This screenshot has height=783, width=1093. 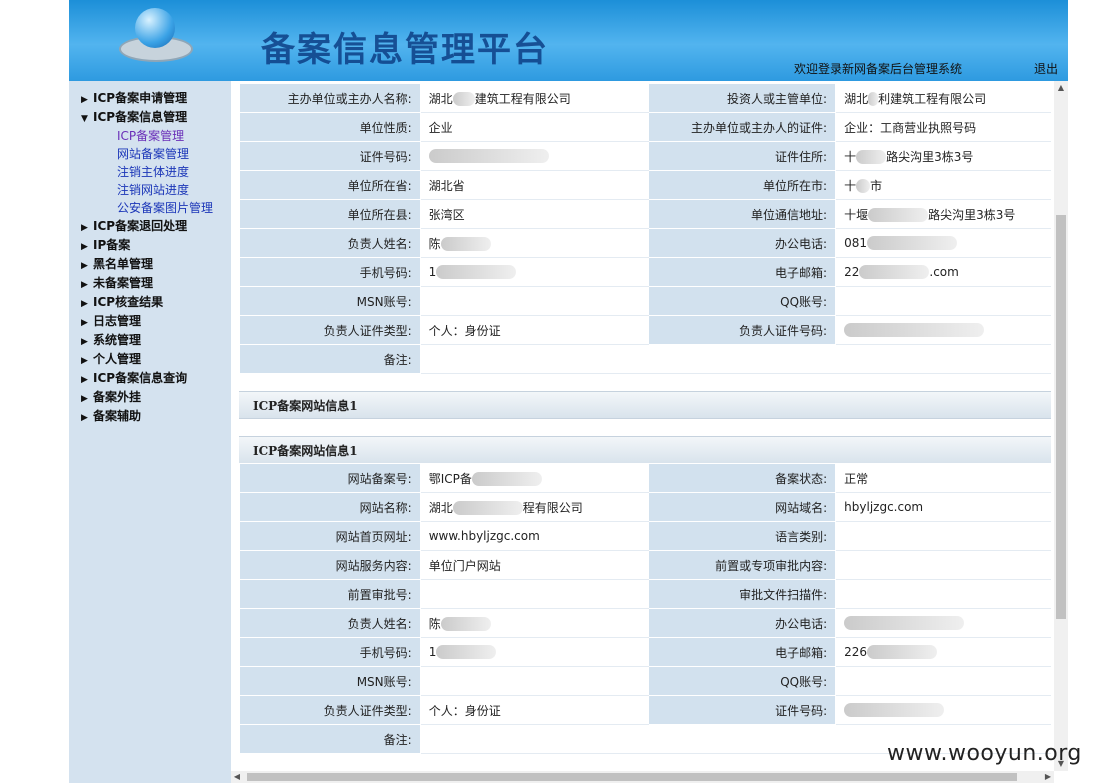 I want to click on sidebar-item-label: IP备案, so click(x=112, y=245).